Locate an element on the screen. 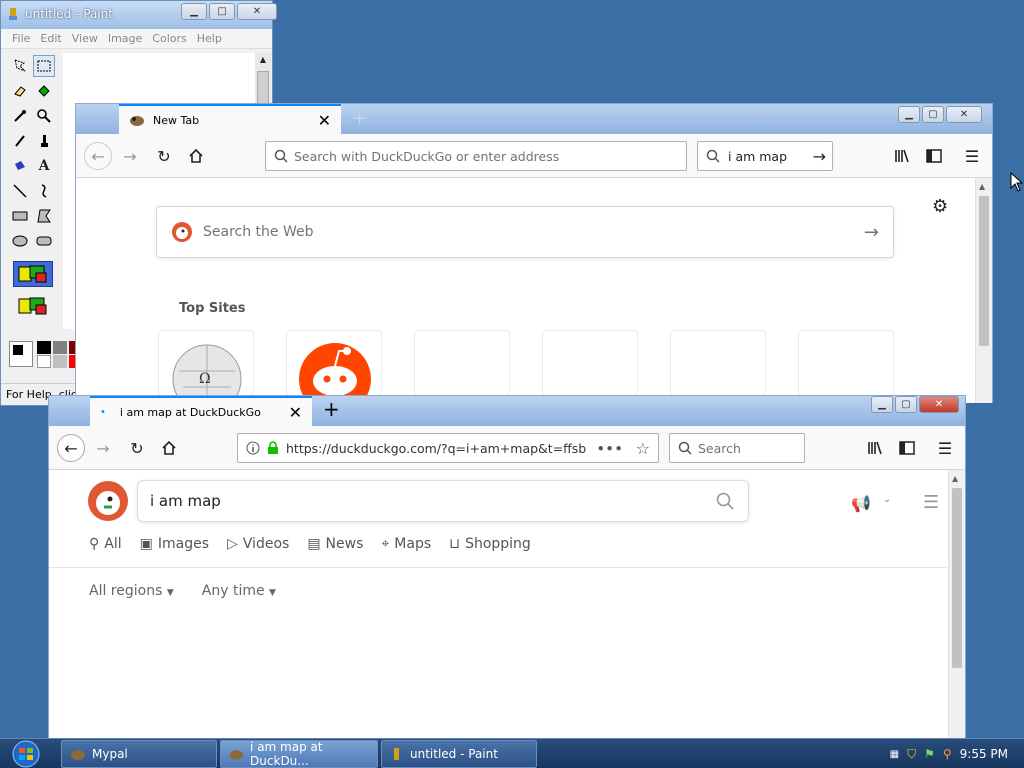  tab-new-tab: New Tab ✕ is located at coordinates (230, 119).